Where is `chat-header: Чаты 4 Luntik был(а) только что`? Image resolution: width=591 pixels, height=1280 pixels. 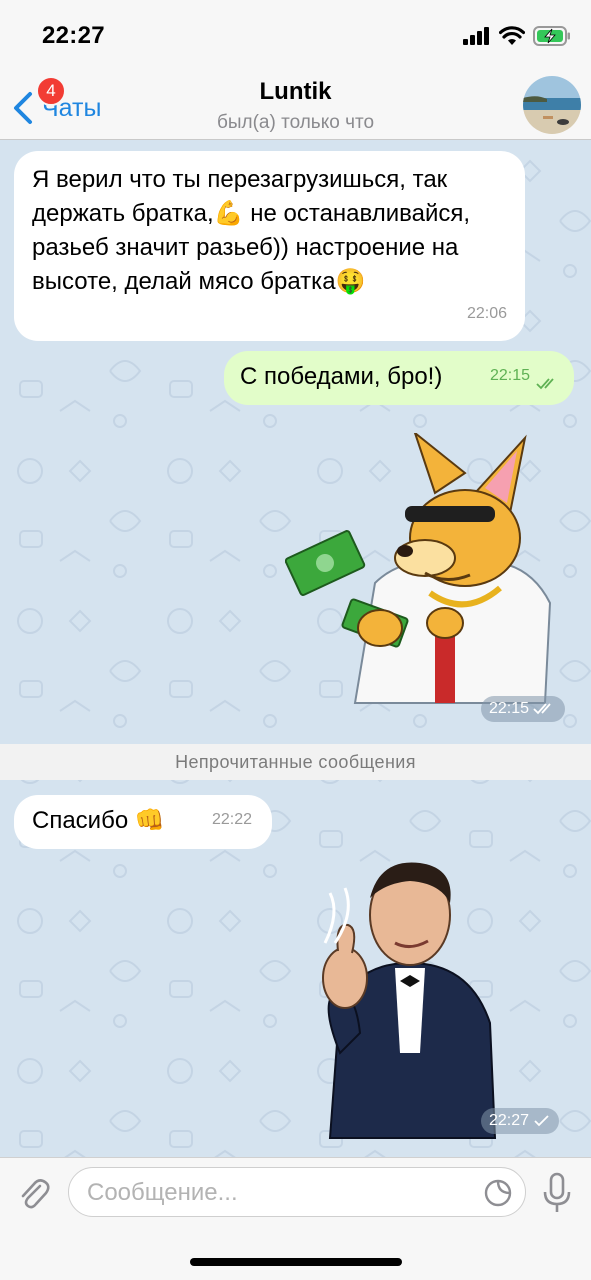
chat-header: Чаты 4 Luntik был(а) только что is located at coordinates (295, 105).